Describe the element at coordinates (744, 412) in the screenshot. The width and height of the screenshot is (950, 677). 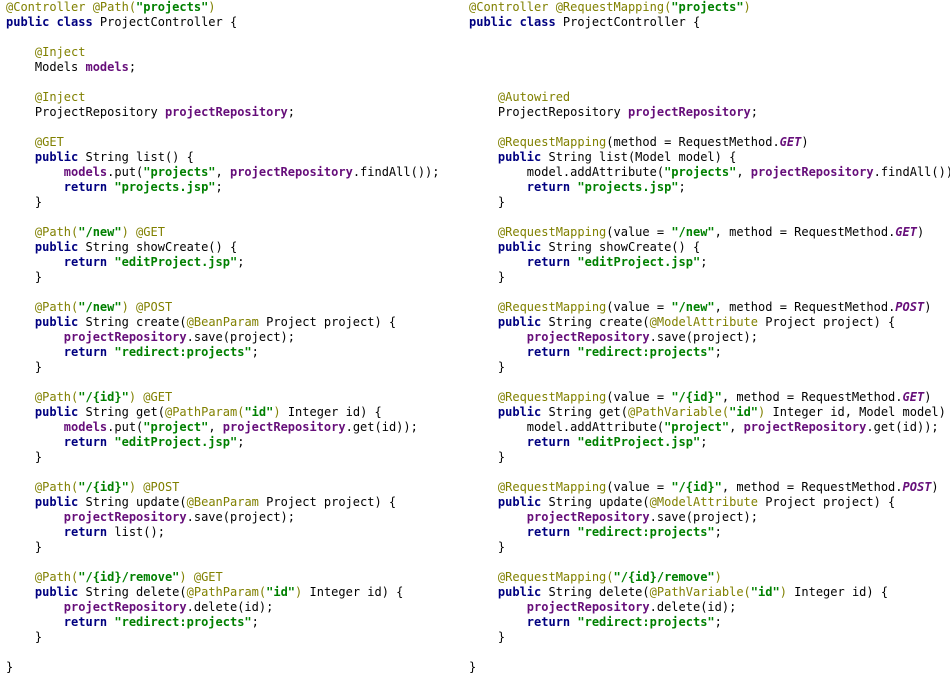
I see `code-token: "id"` at that location.